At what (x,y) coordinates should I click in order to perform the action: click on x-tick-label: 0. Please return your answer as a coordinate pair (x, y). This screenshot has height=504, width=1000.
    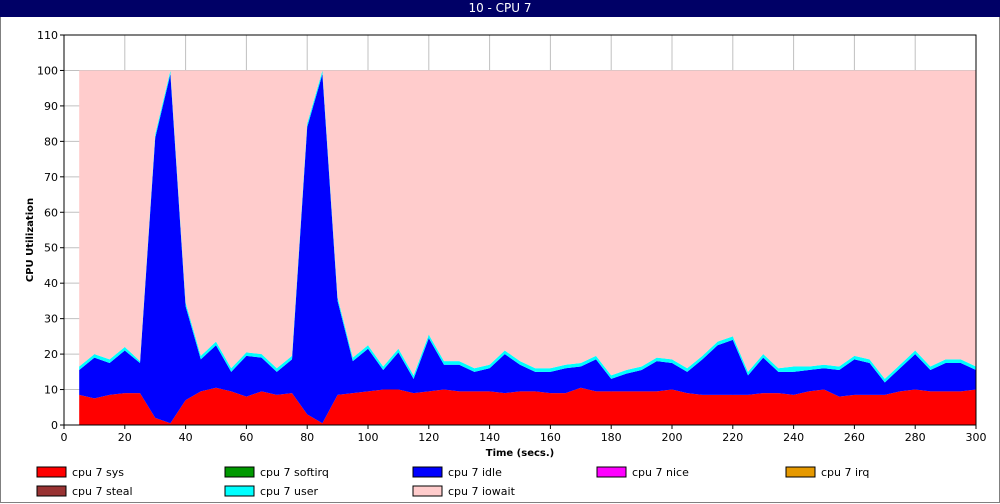
    Looking at the image, I should click on (64, 437).